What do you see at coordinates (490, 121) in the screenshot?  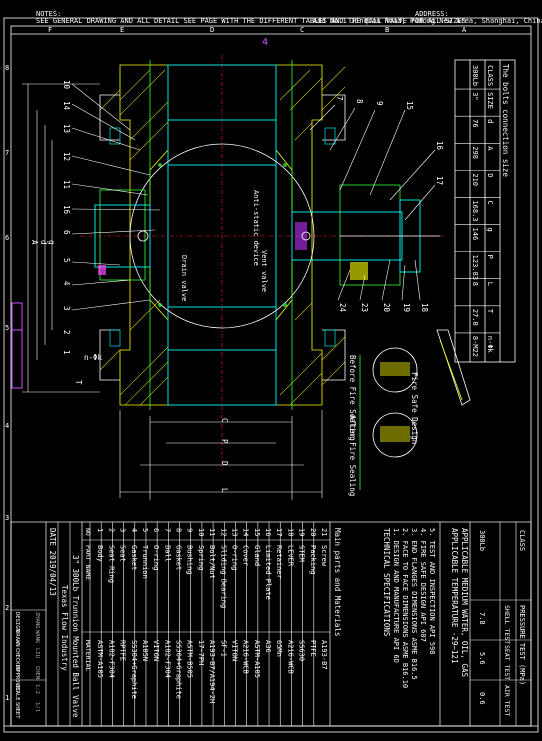 I see `connection-header: d` at bounding box center [490, 121].